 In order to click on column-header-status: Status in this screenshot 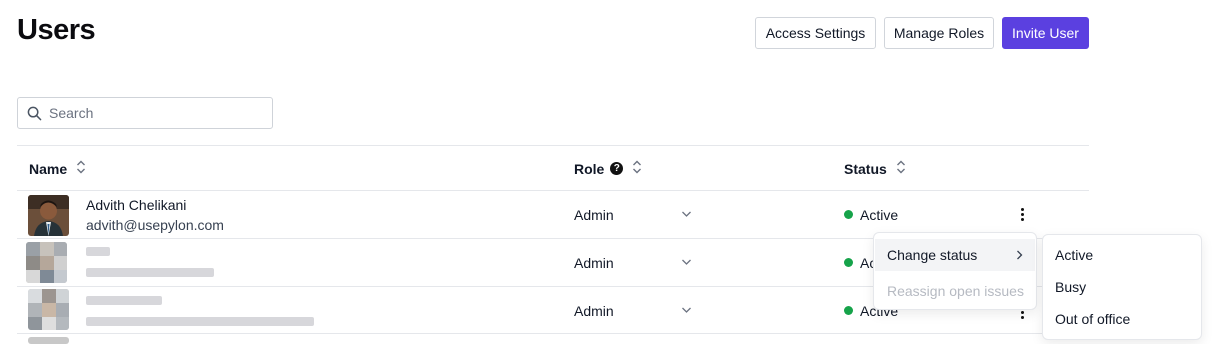, I will do `click(875, 168)`.